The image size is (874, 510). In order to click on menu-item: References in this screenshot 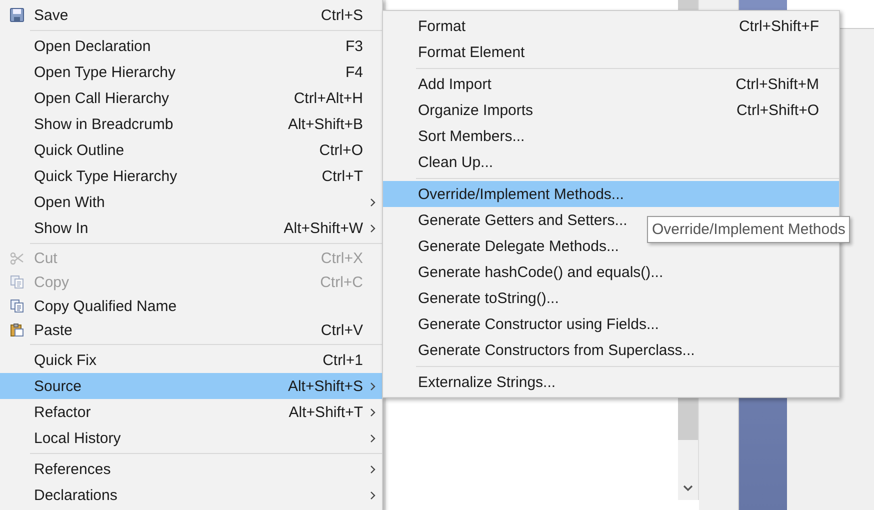, I will do `click(191, 469)`.